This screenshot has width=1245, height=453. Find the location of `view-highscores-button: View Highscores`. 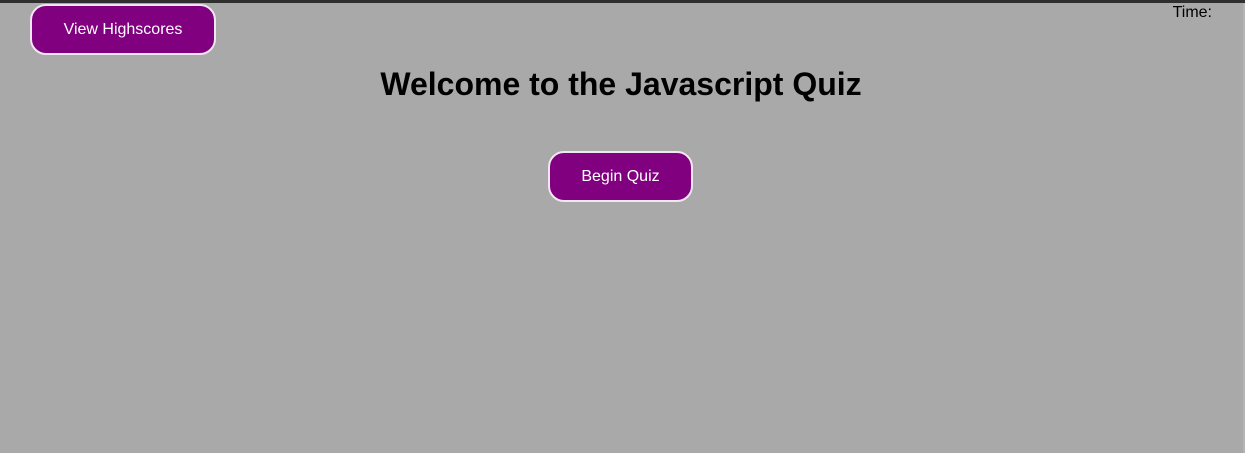

view-highscores-button: View Highscores is located at coordinates (123, 29).